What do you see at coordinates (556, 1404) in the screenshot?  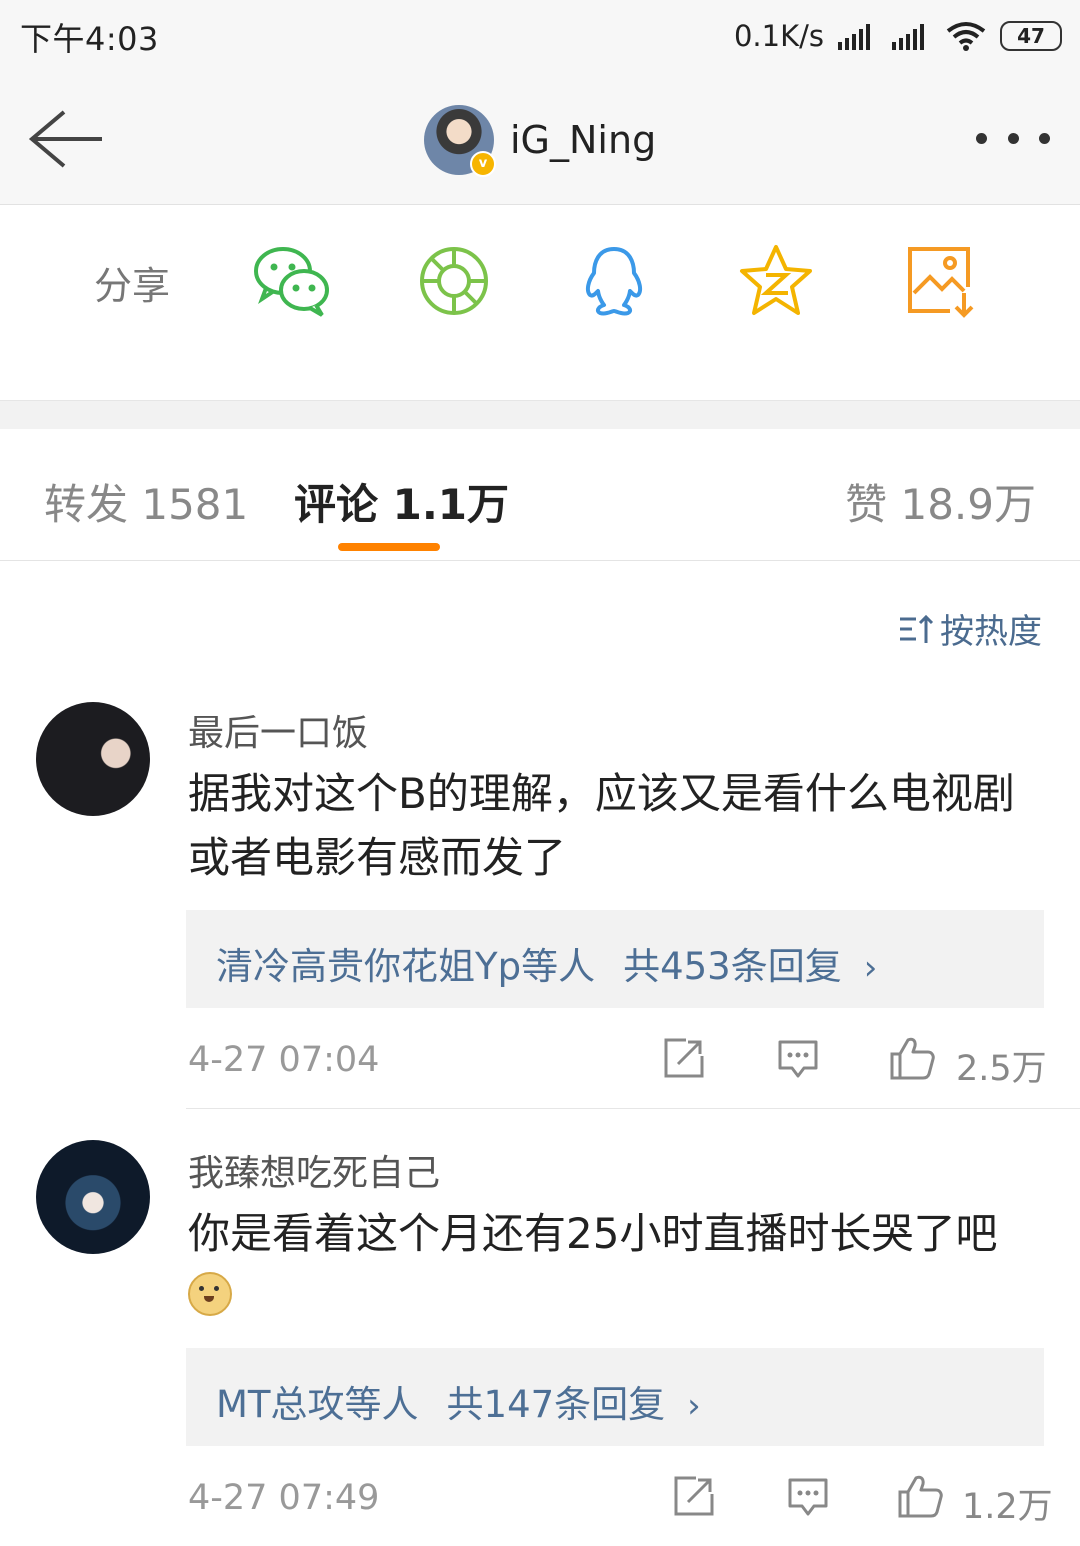 I see `reply-count: 共147条回复` at bounding box center [556, 1404].